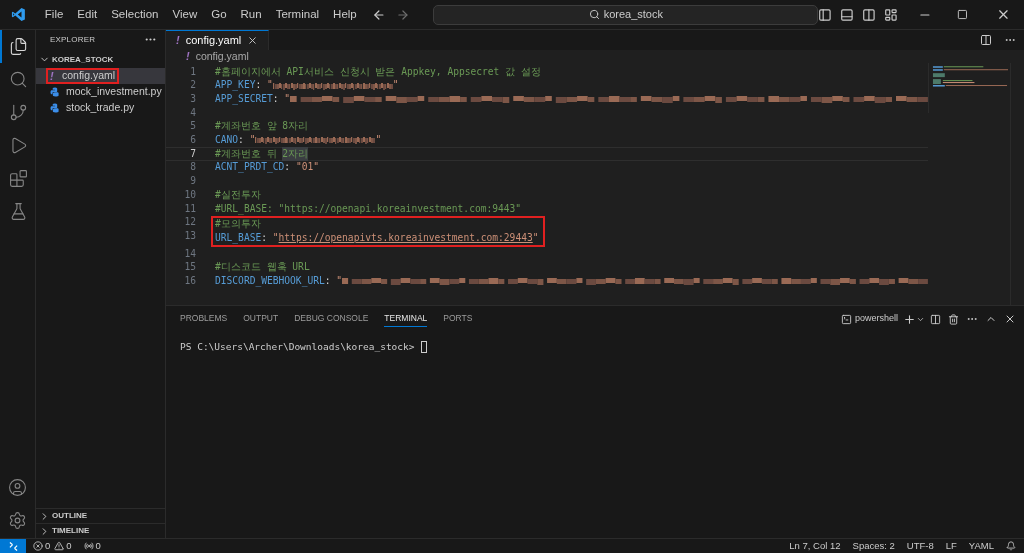  What do you see at coordinates (190, 267) in the screenshot?
I see `line-number: 15` at bounding box center [190, 267].